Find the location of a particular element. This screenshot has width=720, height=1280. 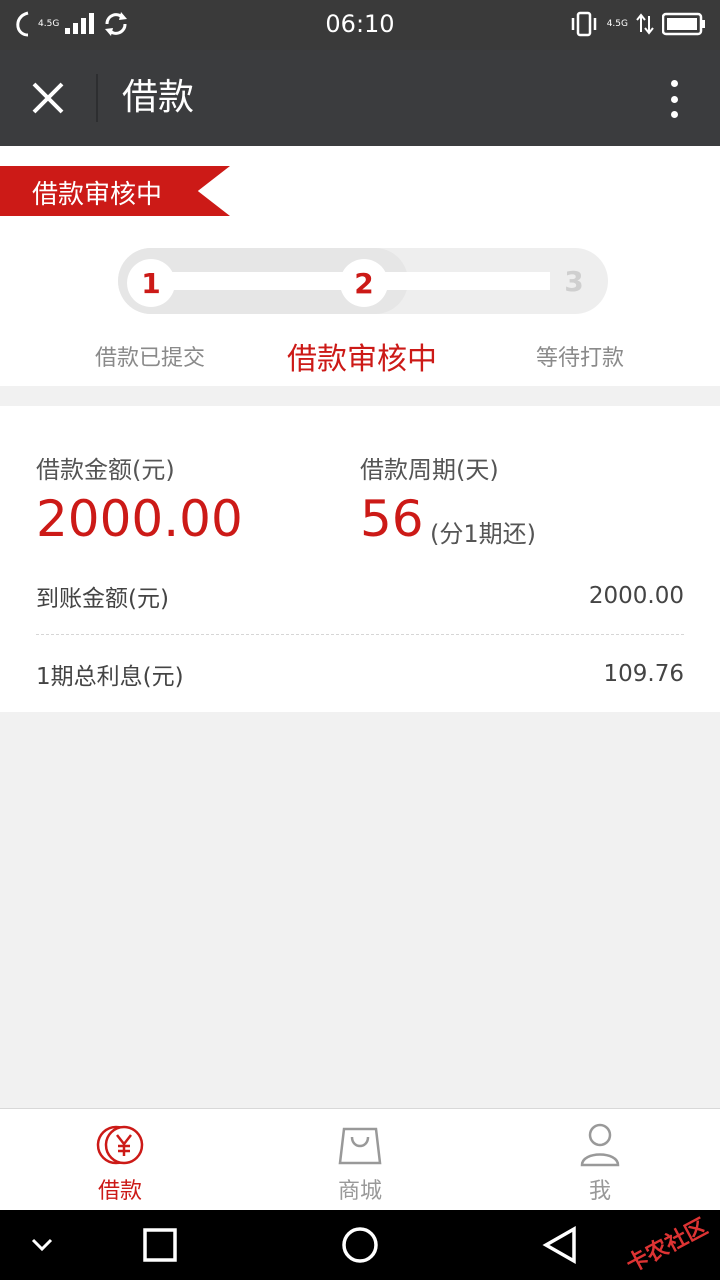

shopping-bag-icon is located at coordinates (360, 1146).